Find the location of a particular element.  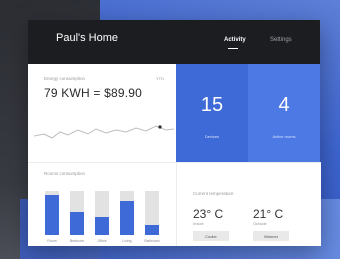

bar-fill-bathroom is located at coordinates (152, 230).